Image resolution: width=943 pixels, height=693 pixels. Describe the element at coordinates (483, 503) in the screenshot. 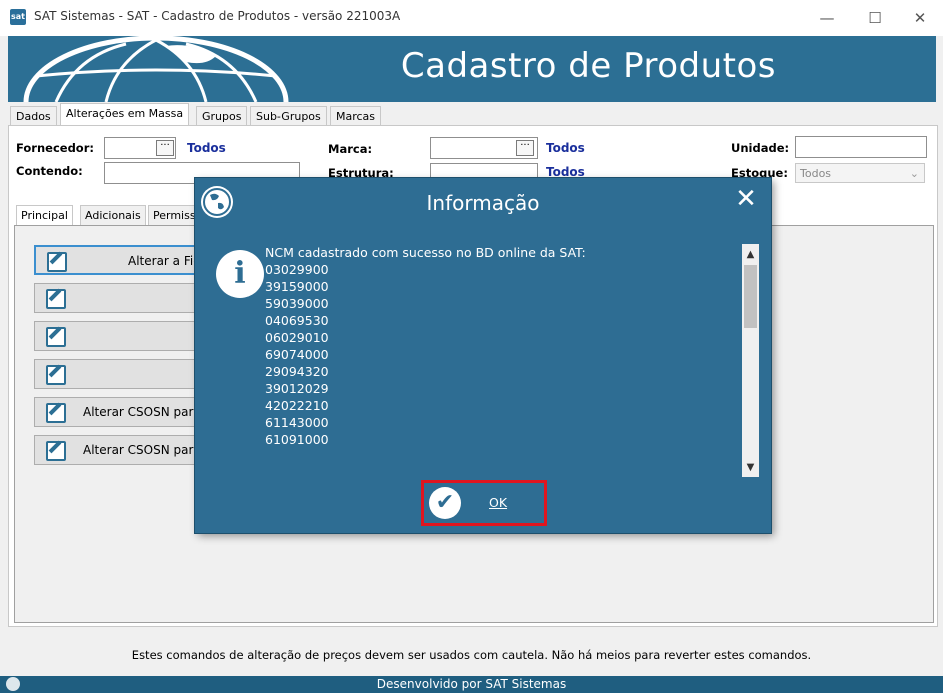

I see `ok-button: ✔ OK` at that location.